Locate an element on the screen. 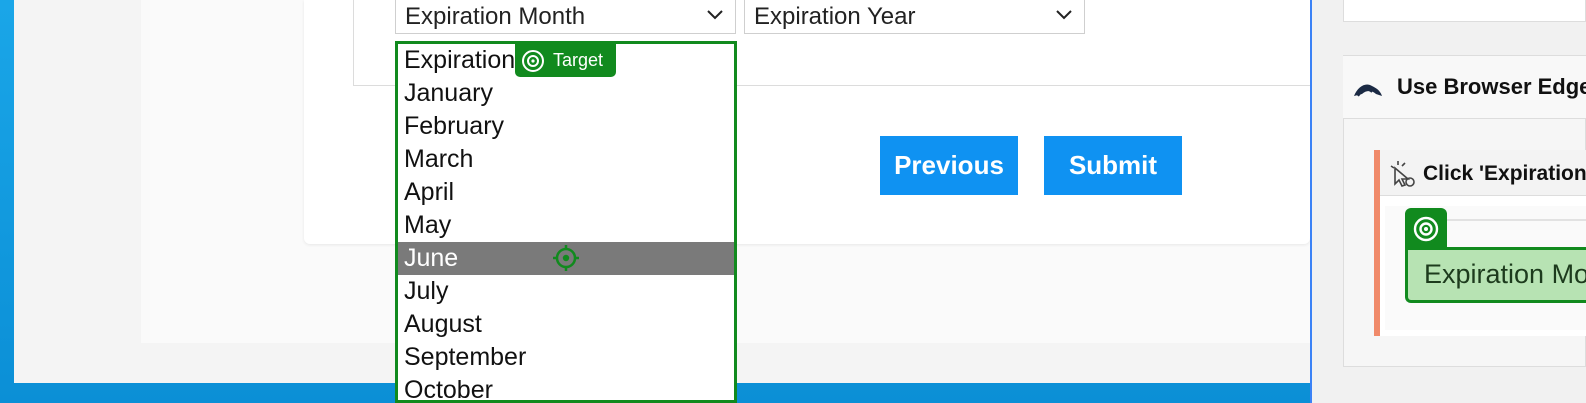 The image size is (1586, 403). month-option: September is located at coordinates (566, 357).